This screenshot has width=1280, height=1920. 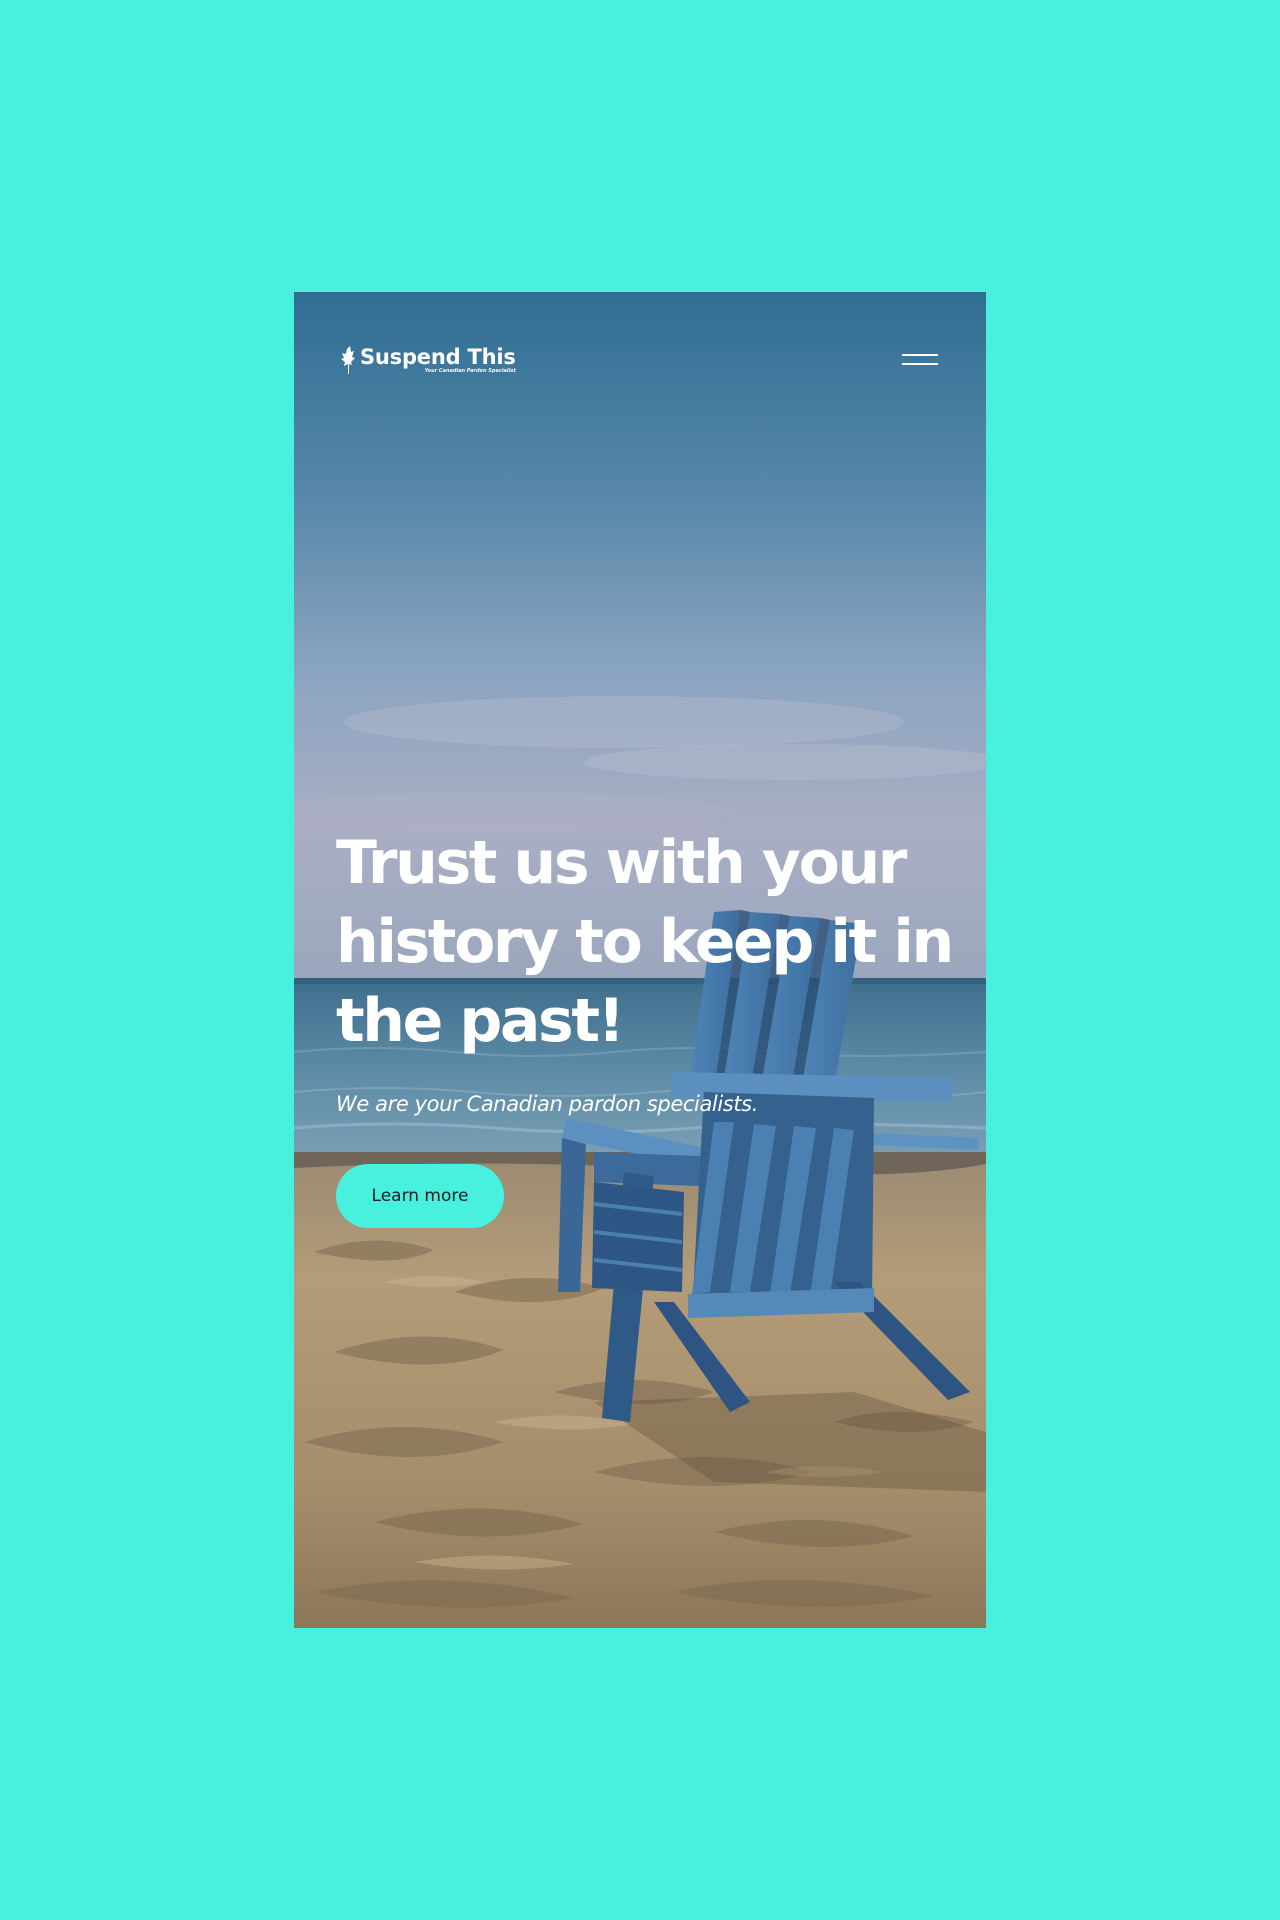 I want to click on hamburger-menu-icon, so click(x=921, y=360).